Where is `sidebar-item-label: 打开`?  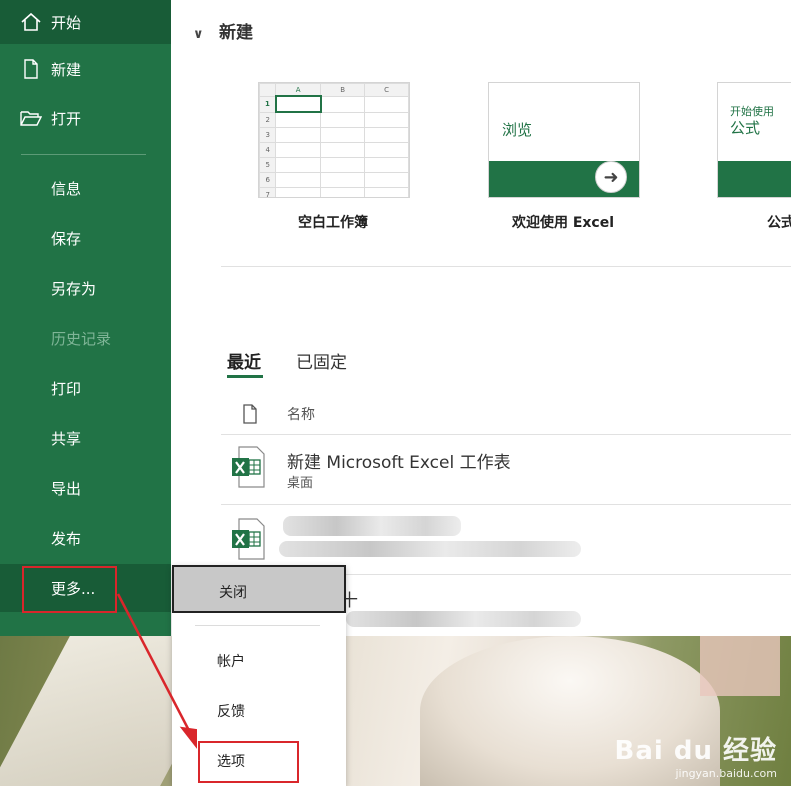
sidebar-item-label: 打开 is located at coordinates (66, 118).